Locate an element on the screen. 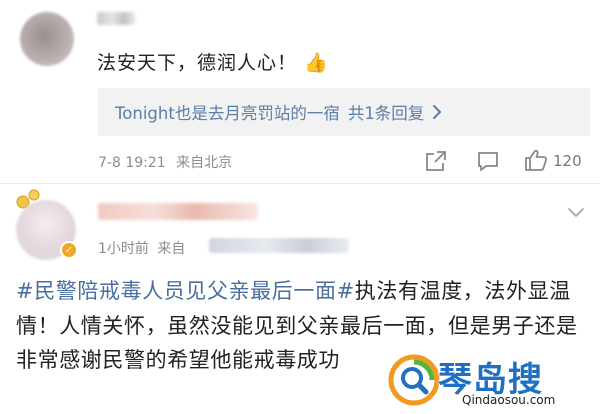 Image resolution: width=600 pixels, height=414 pixels. share-icon is located at coordinates (436, 161).